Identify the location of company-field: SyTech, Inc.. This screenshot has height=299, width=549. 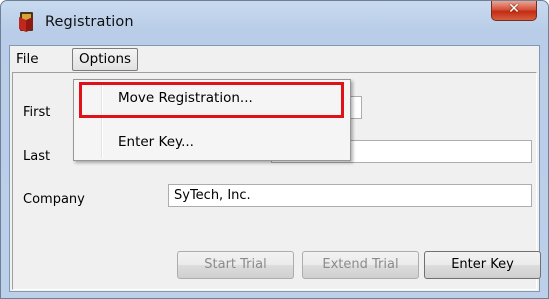
(350, 195).